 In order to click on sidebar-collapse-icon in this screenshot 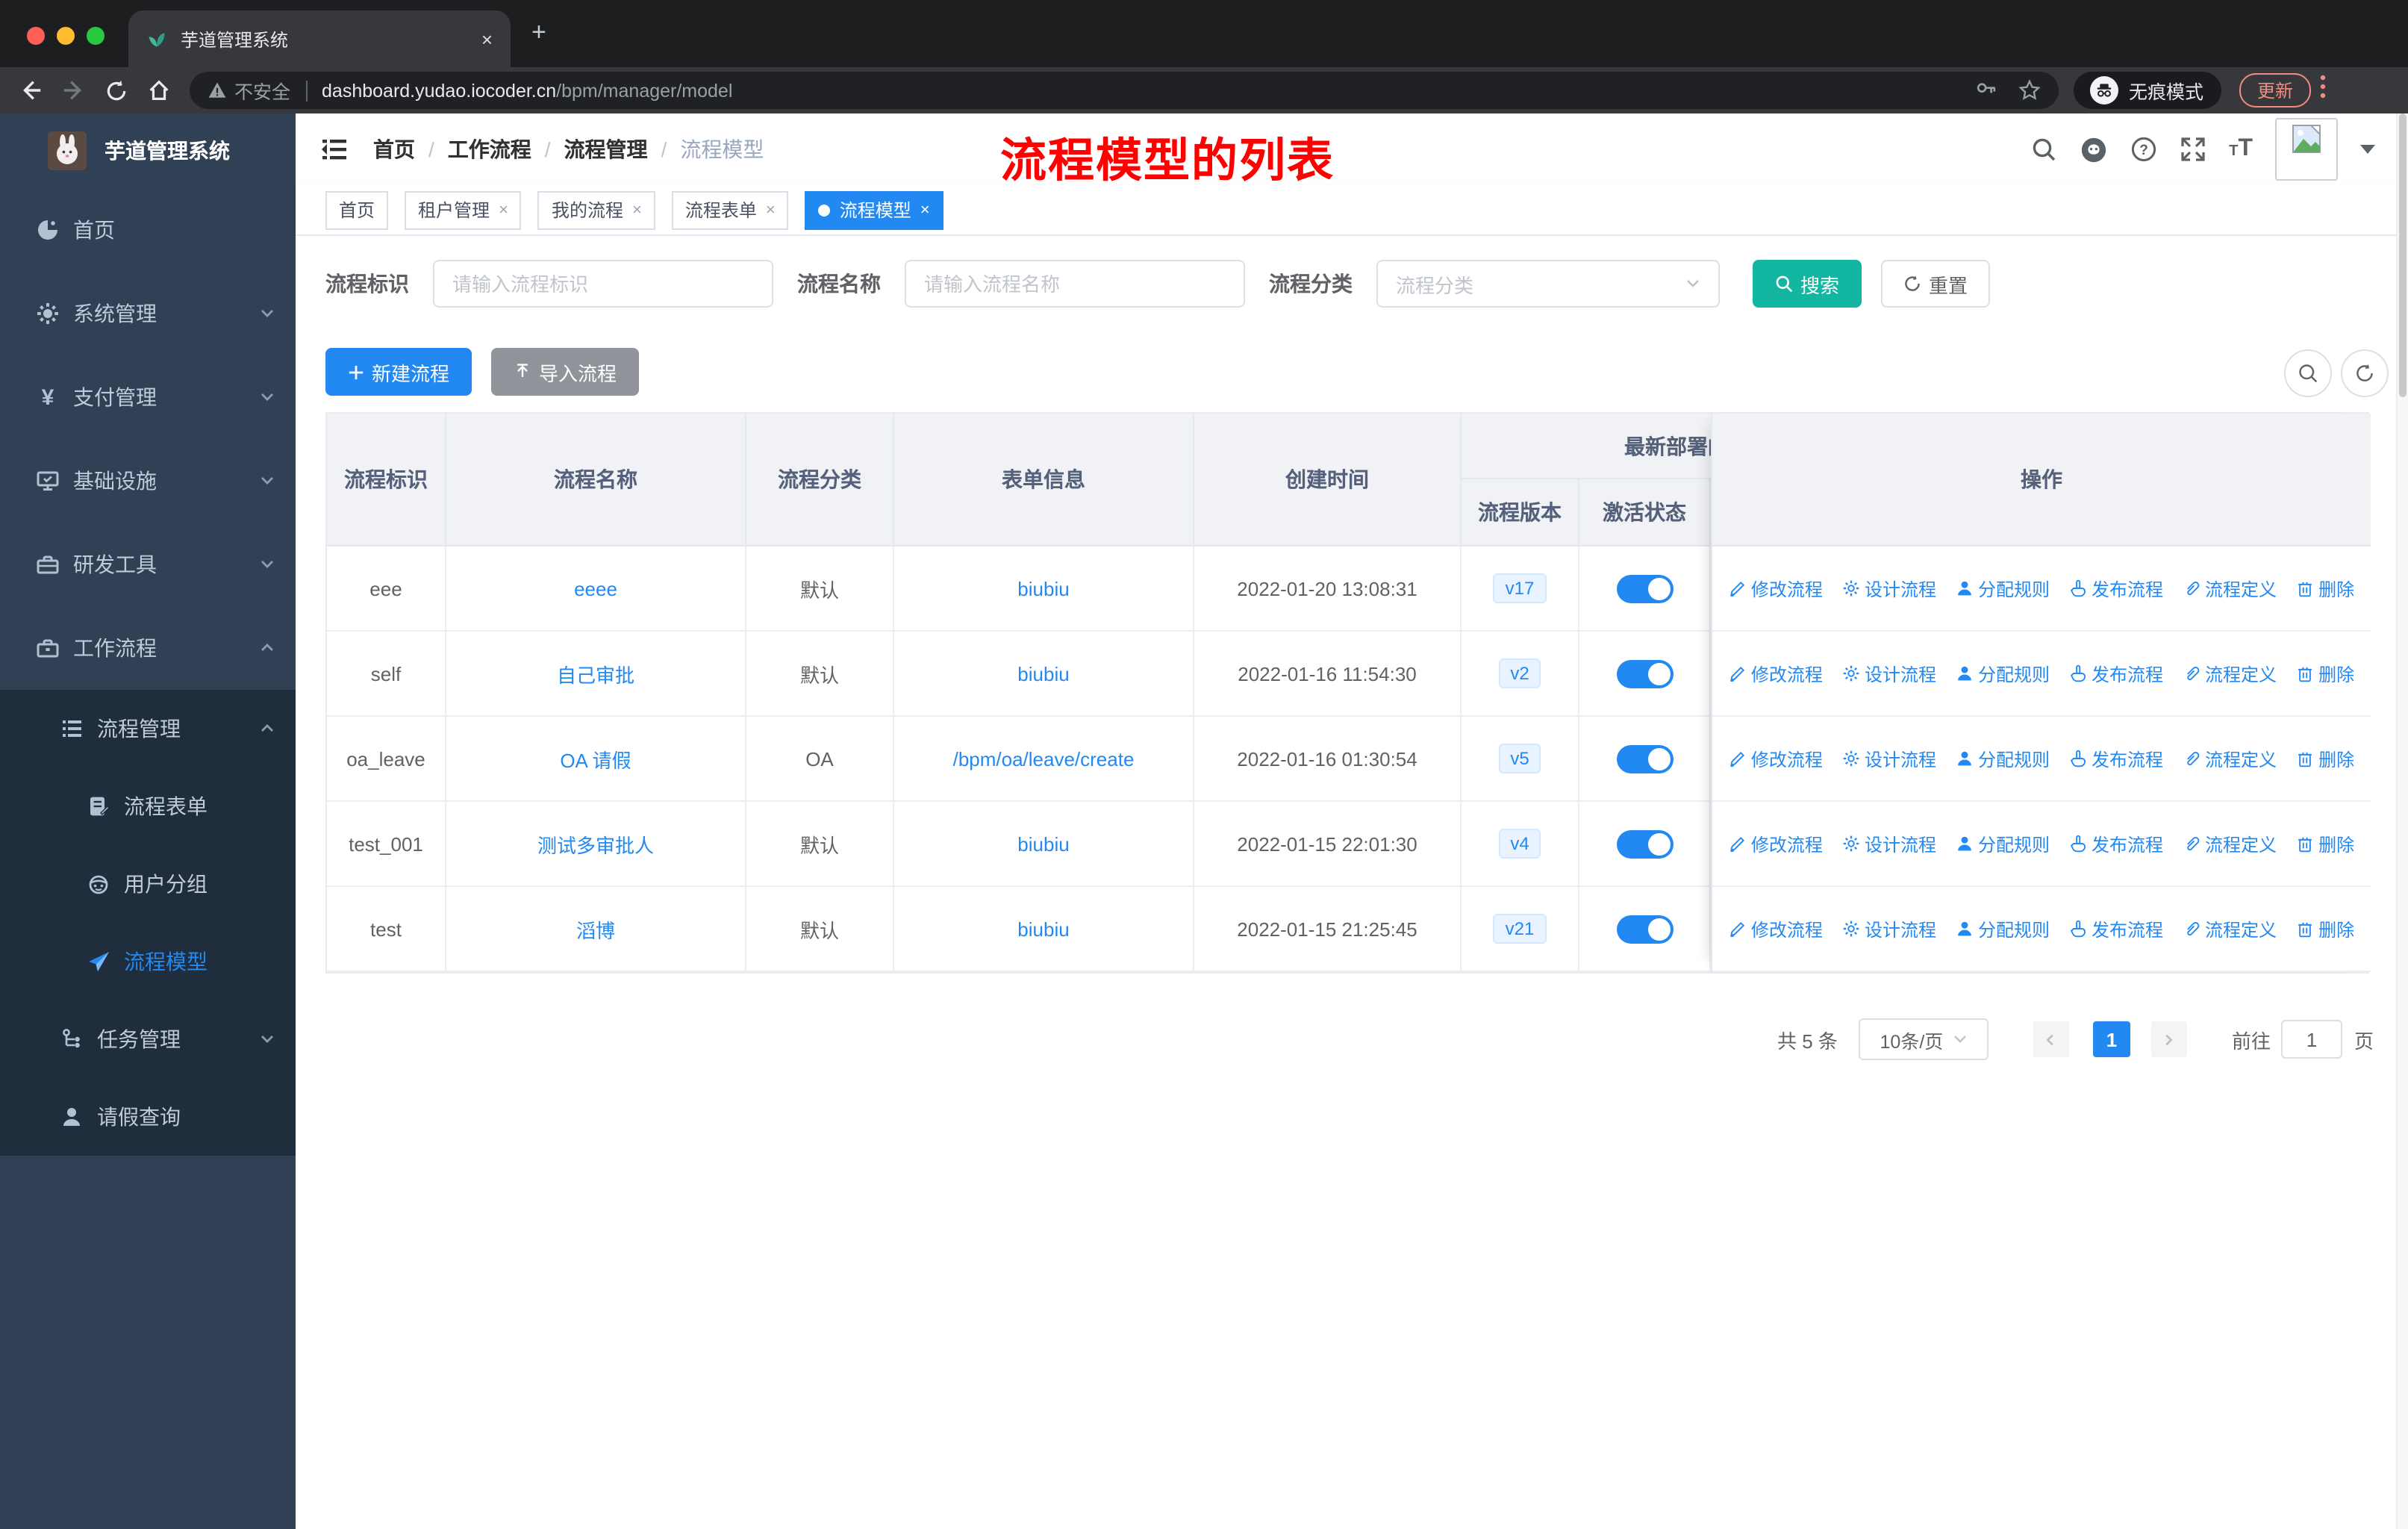, I will do `click(334, 153)`.